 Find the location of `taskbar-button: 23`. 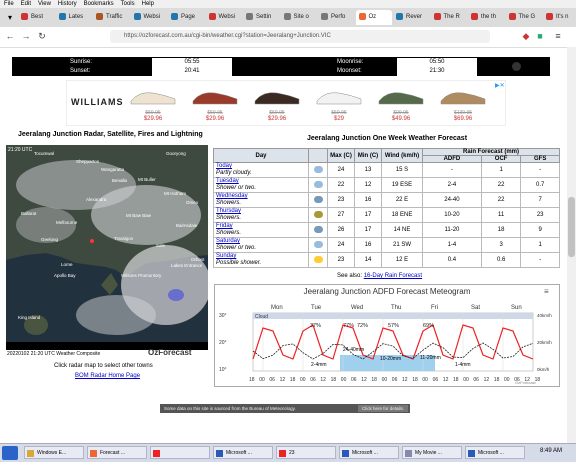

taskbar-button: 23 is located at coordinates (306, 452).